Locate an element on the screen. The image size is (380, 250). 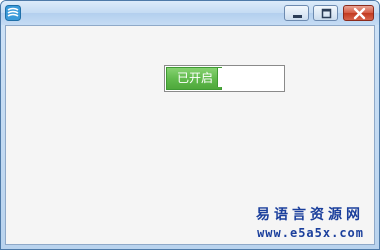
close-icon is located at coordinates (359, 13).